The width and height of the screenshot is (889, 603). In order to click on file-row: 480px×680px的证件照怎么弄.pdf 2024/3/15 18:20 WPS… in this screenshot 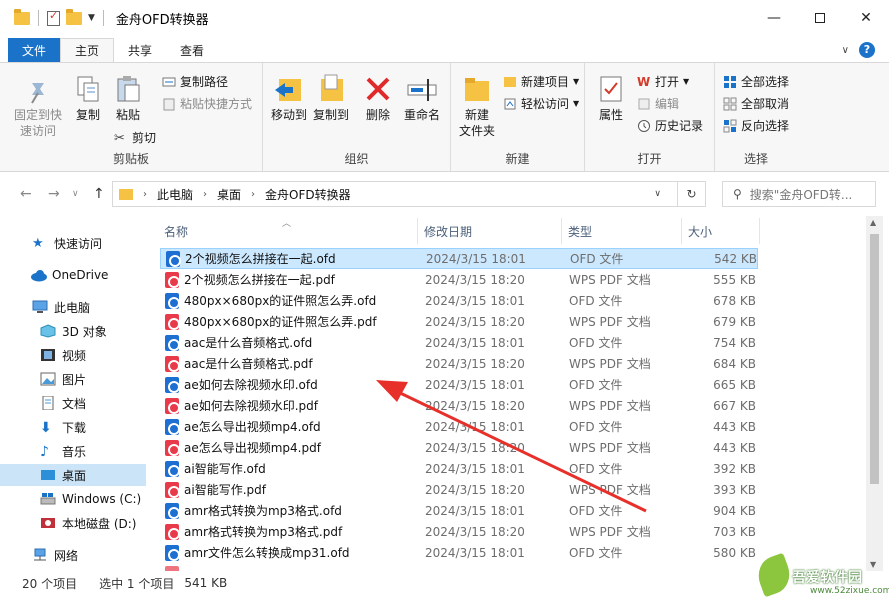, I will do `click(459, 321)`.